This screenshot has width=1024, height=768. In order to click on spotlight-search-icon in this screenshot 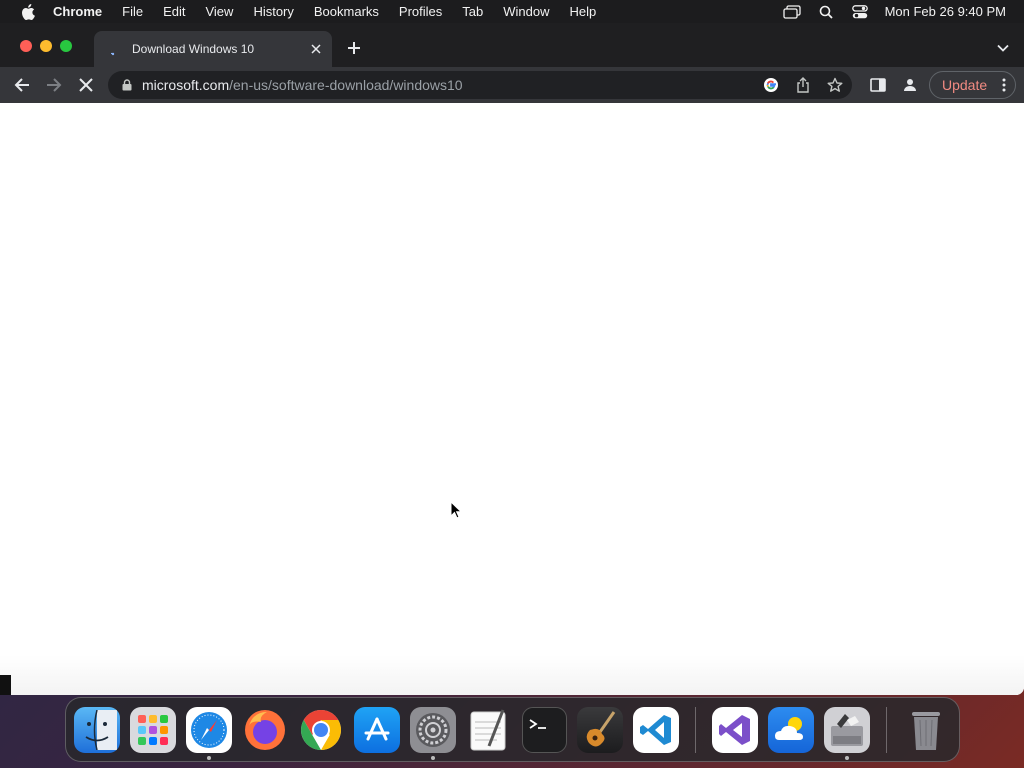, I will do `click(826, 12)`.